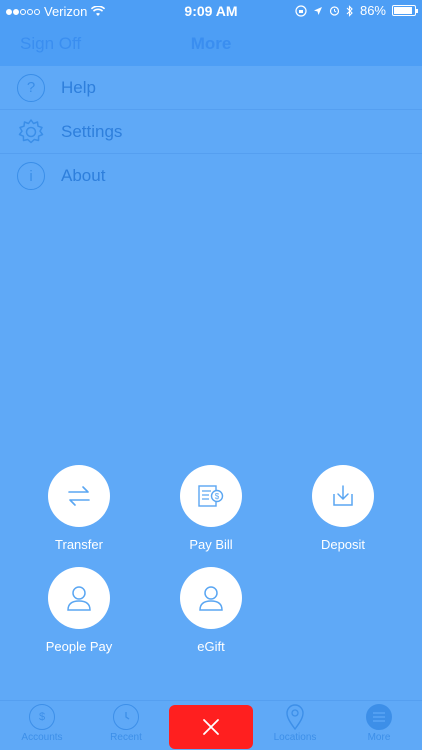 The image size is (422, 750). I want to click on rotation-lock-icon, so click(301, 10).